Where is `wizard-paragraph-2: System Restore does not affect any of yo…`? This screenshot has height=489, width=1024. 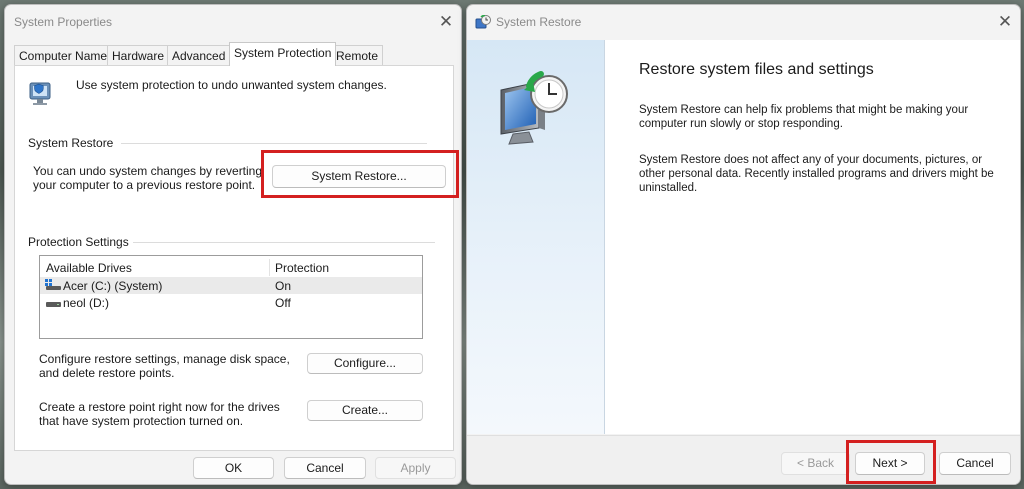
wizard-paragraph-2: System Restore does not affect any of yo… is located at coordinates (816, 174).